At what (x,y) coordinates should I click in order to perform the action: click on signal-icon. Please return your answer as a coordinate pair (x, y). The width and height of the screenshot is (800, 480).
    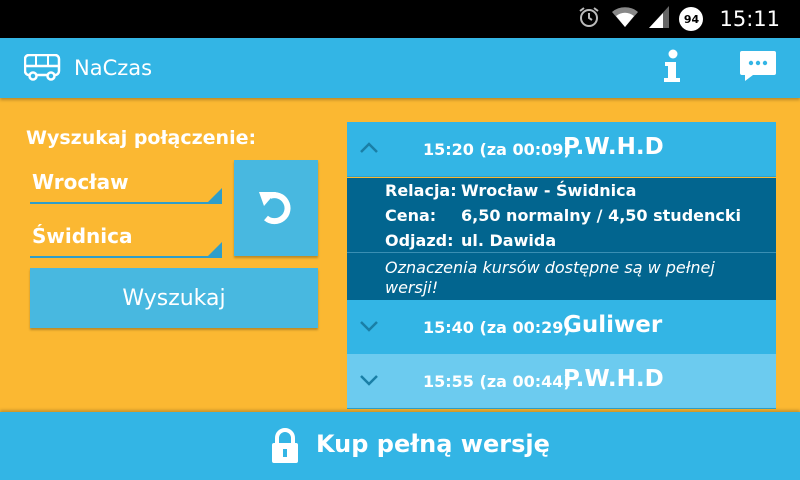
    Looking at the image, I should click on (659, 19).